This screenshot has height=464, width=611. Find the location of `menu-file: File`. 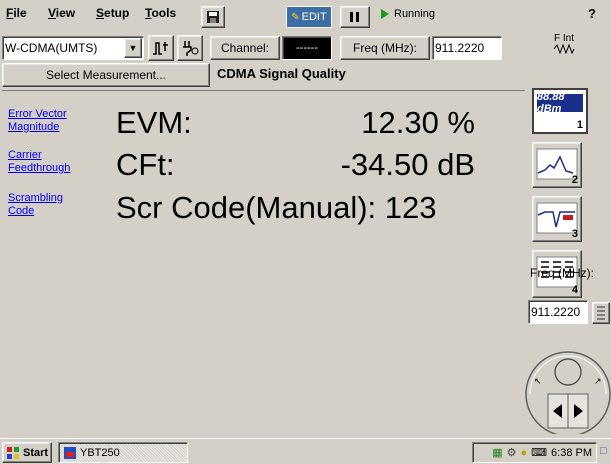

menu-file: File is located at coordinates (16, 13).